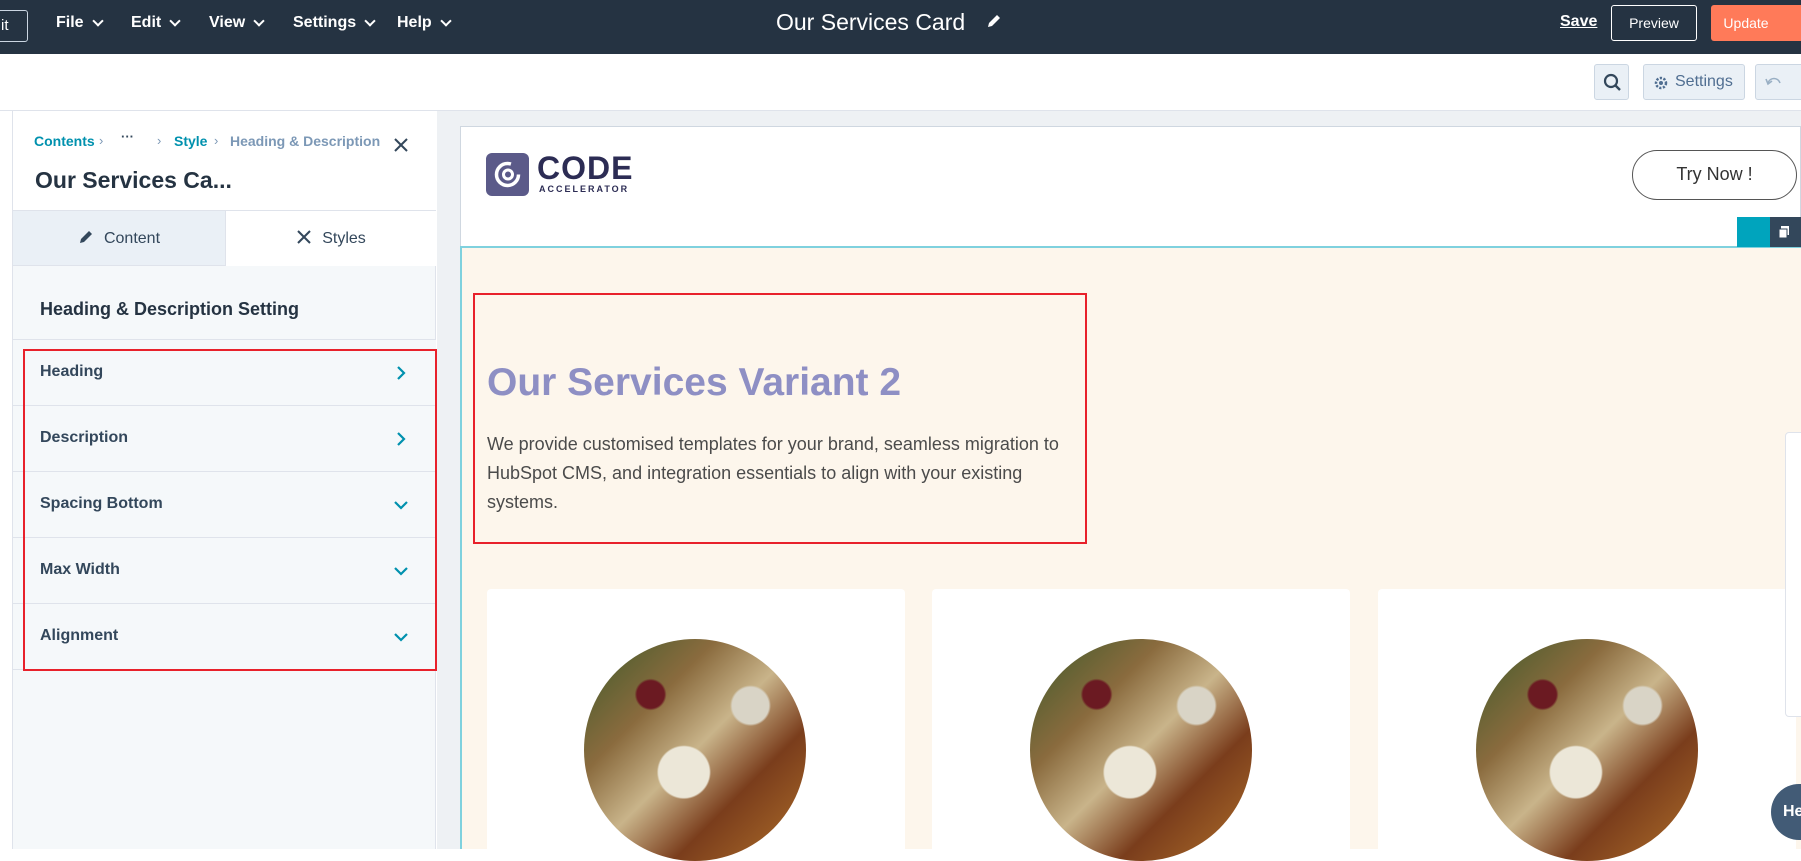 Image resolution: width=1801 pixels, height=861 pixels. Describe the element at coordinates (325, 22) in the screenshot. I see `menu-settings-label: Settings` at that location.